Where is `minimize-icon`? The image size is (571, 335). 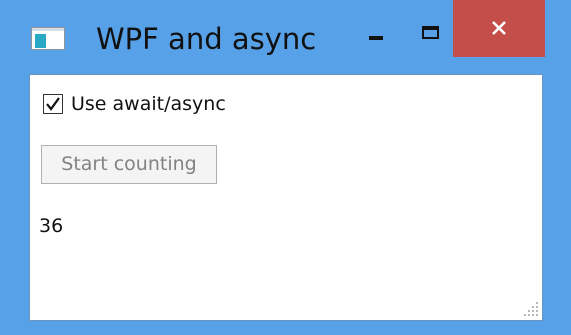 minimize-icon is located at coordinates (376, 38).